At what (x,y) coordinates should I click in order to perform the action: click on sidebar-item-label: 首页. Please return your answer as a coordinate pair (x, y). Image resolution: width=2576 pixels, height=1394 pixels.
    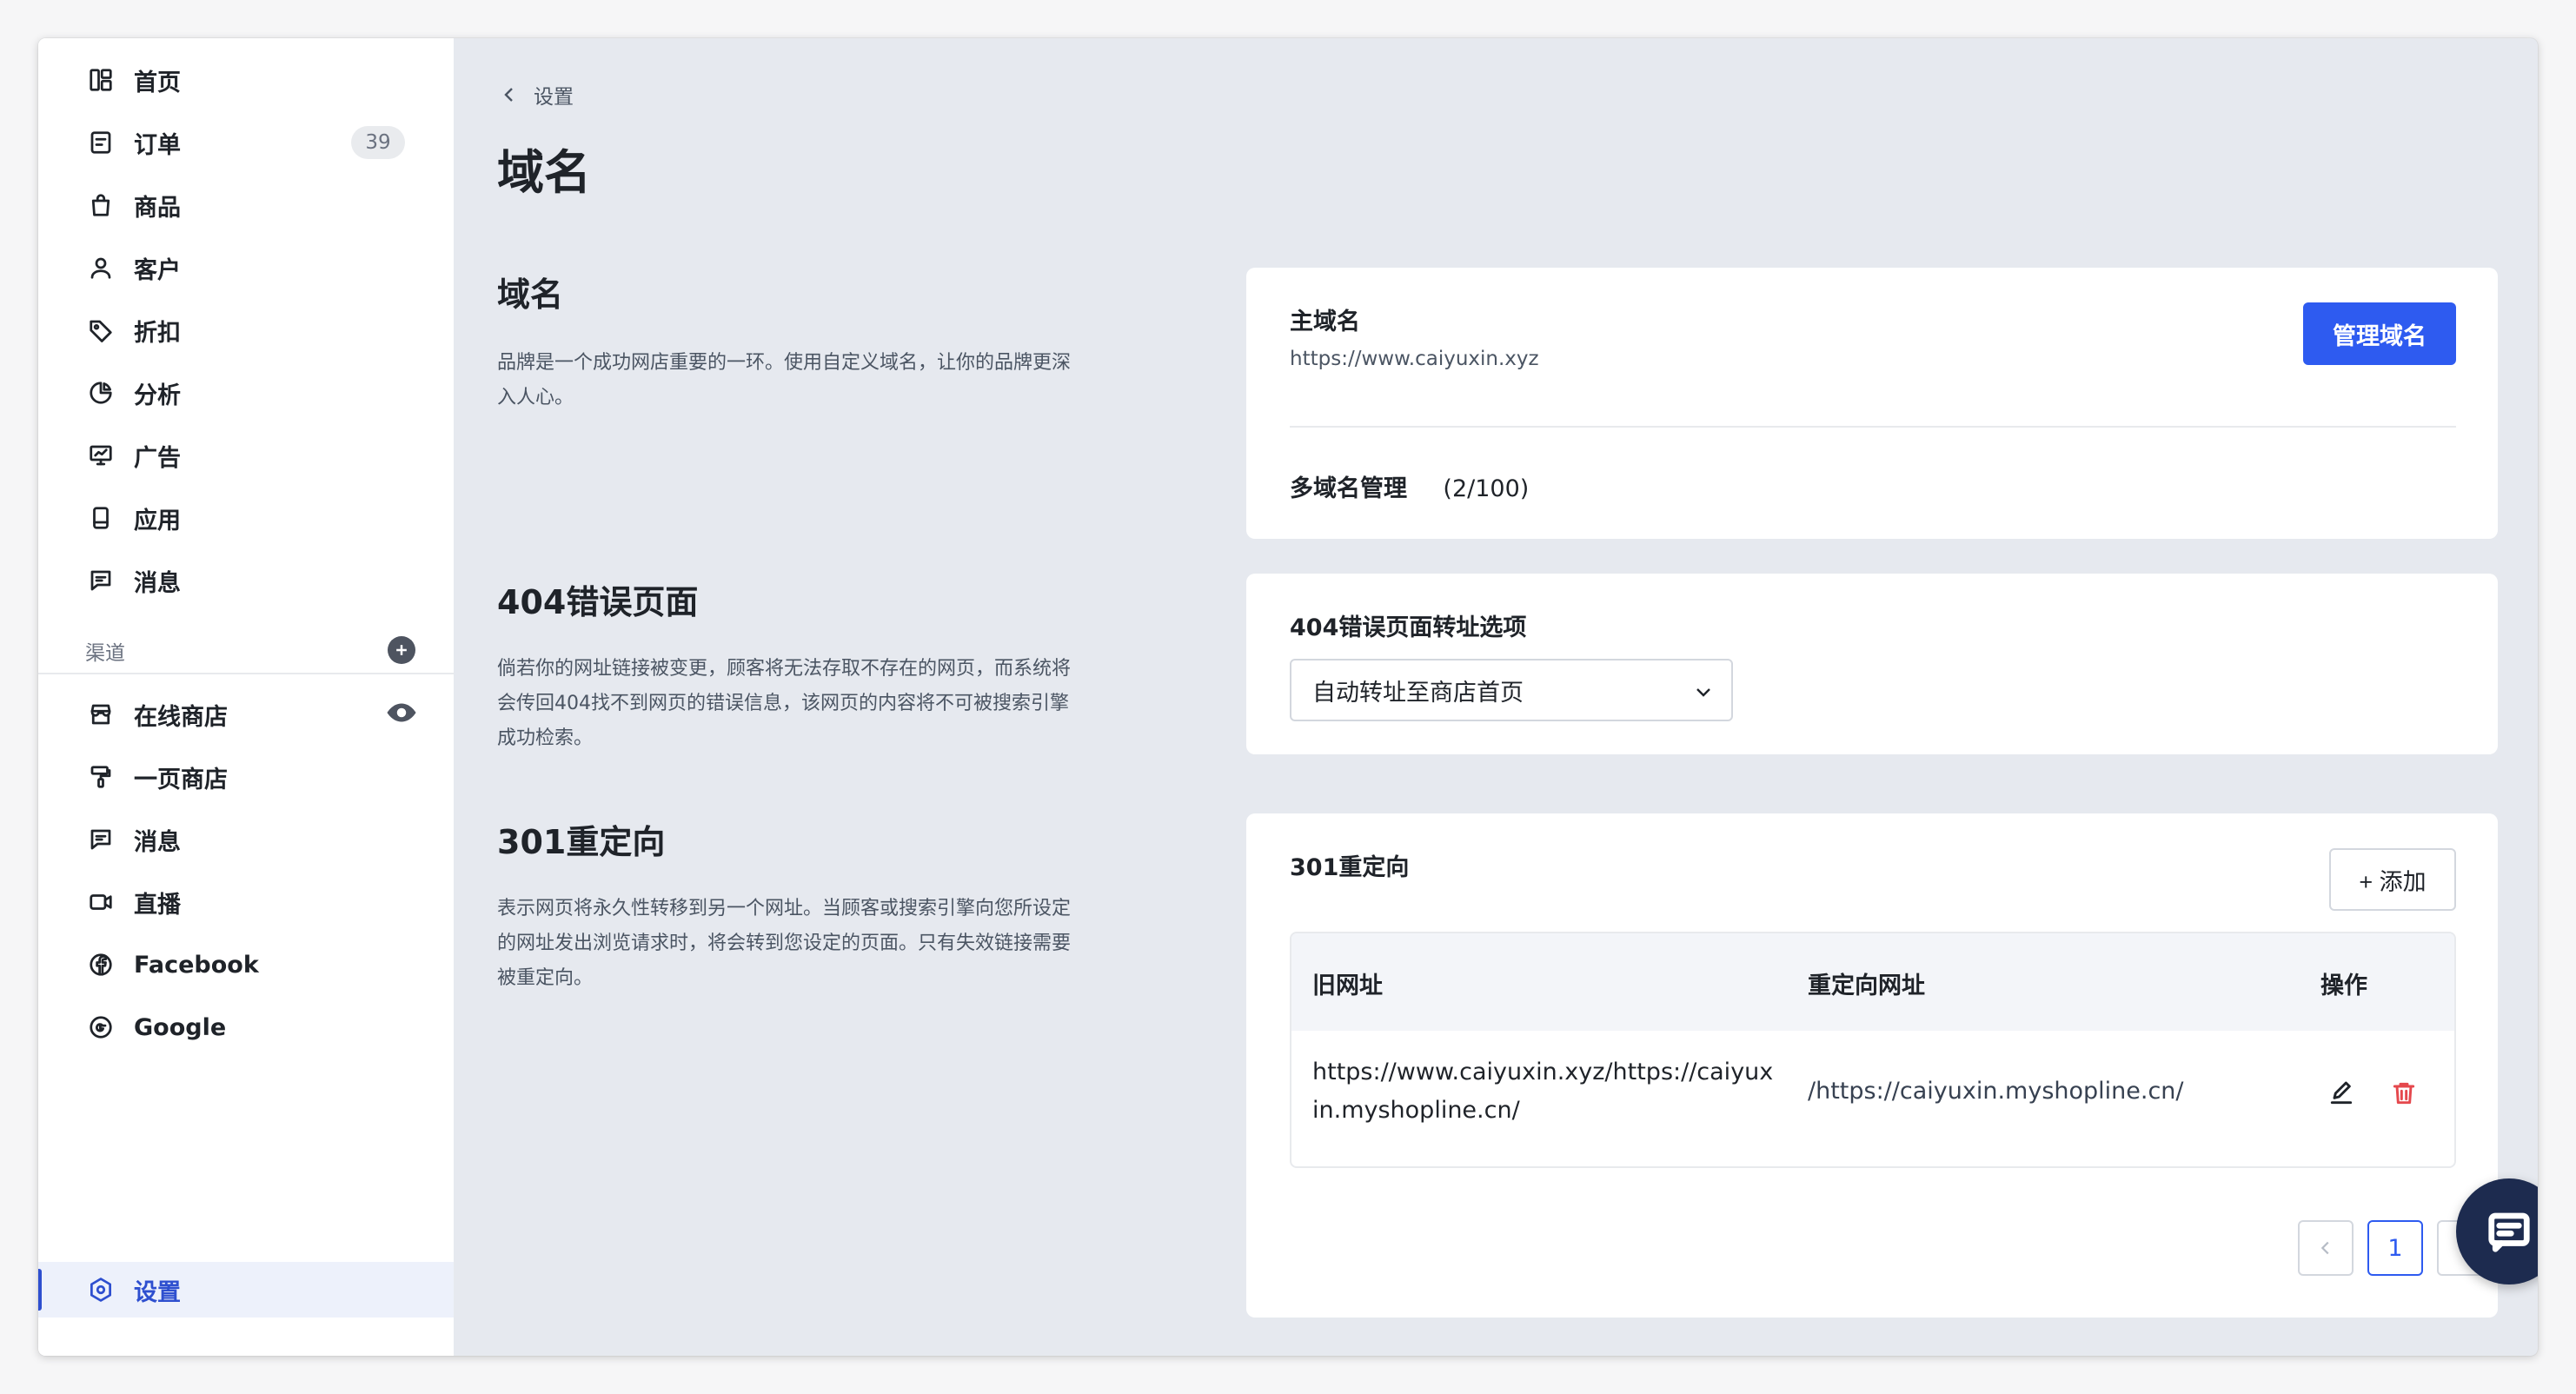
    Looking at the image, I should click on (157, 82).